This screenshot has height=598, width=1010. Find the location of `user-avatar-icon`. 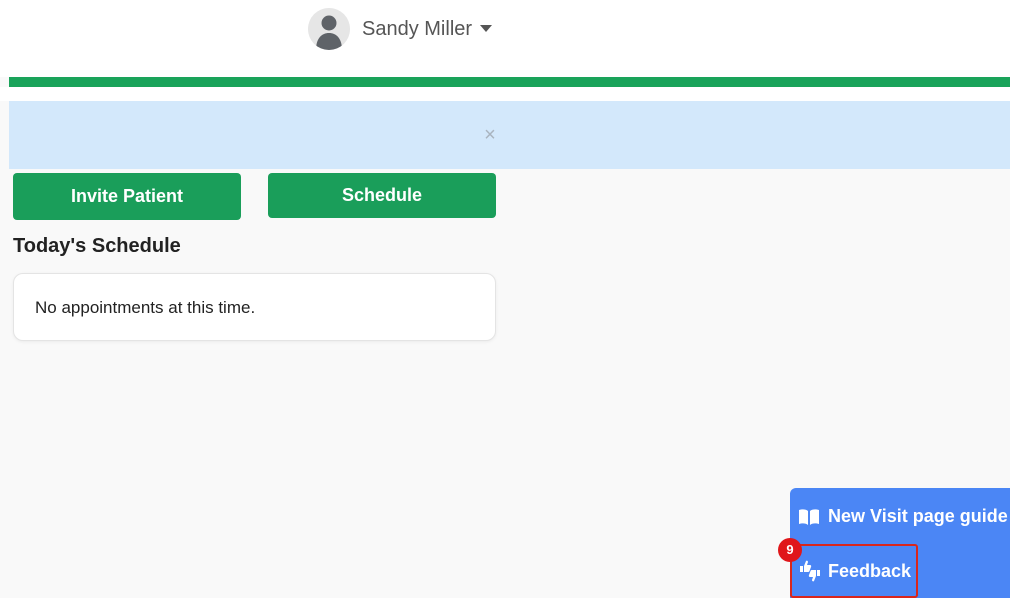

user-avatar-icon is located at coordinates (329, 29).